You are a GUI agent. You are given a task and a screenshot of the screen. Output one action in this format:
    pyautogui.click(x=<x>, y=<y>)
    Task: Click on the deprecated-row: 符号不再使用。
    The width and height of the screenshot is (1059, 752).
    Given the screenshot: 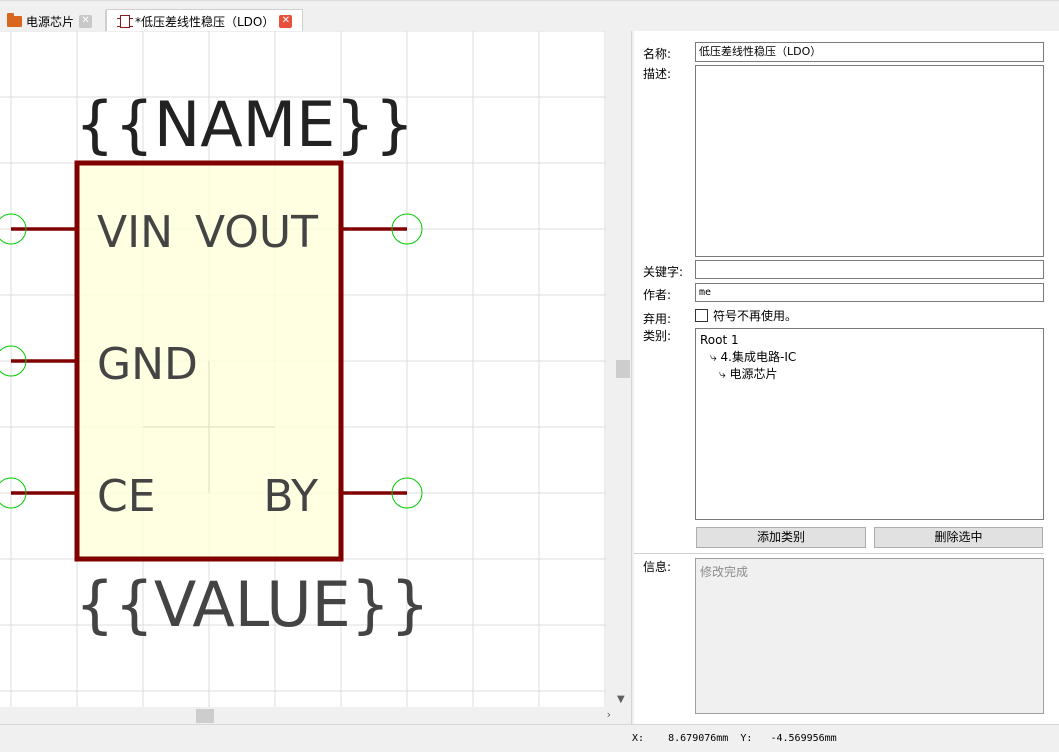 What is the action you would take?
    pyautogui.click(x=746, y=315)
    